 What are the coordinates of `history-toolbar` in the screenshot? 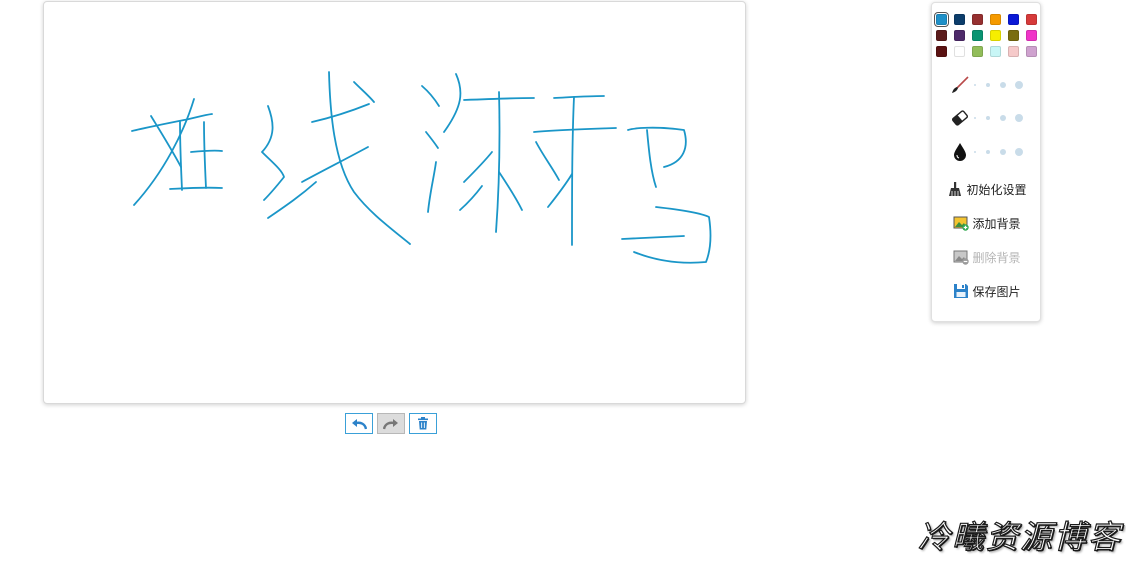 It's located at (391, 423).